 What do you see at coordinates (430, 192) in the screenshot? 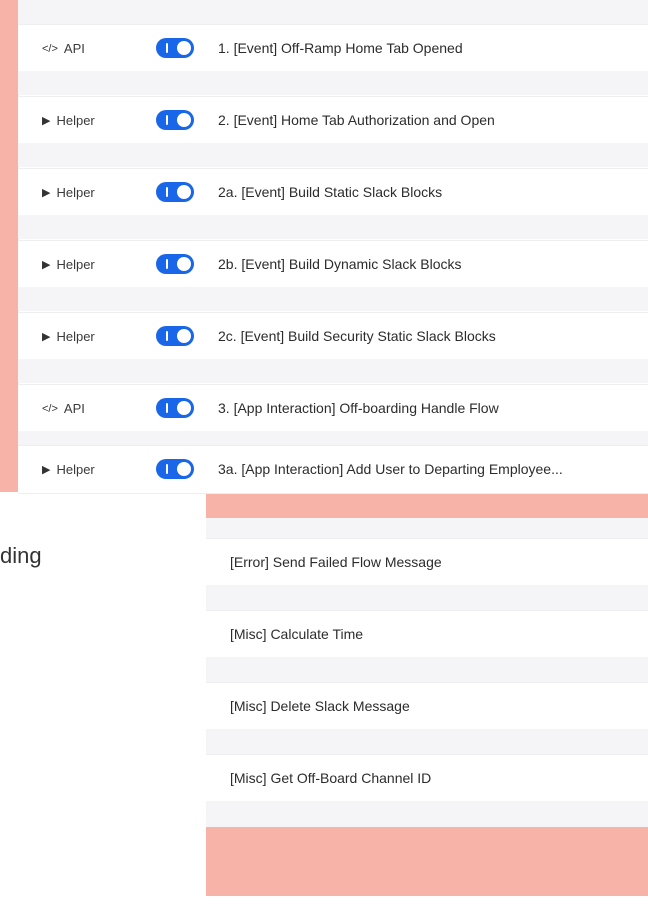
I see `flow-name: 2a. [Event] Build Static Slack Blocks` at bounding box center [430, 192].